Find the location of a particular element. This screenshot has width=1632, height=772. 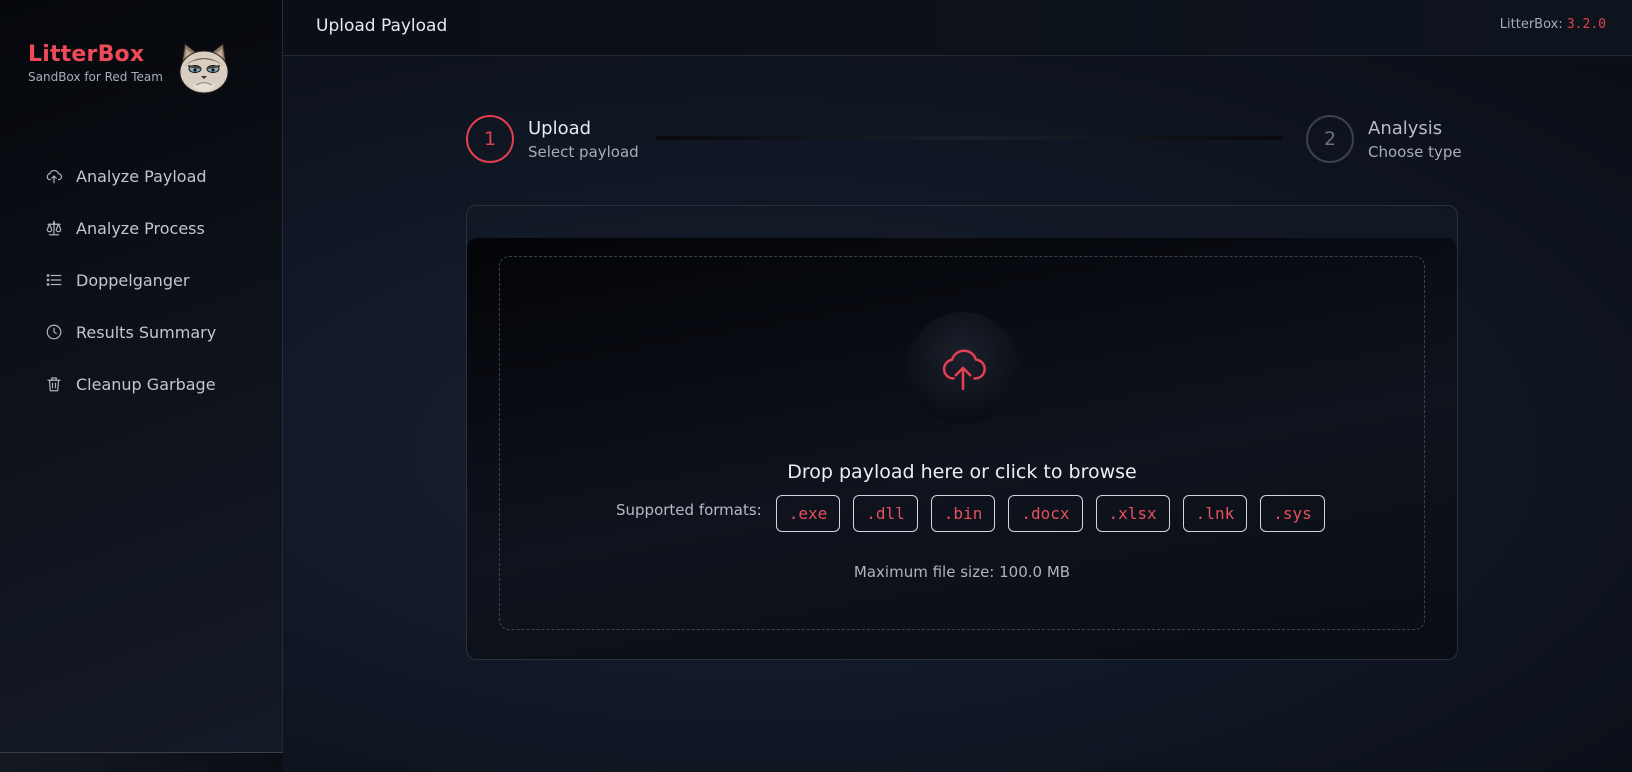

version-info: LitterBox: 3.2.0 is located at coordinates (1553, 24).